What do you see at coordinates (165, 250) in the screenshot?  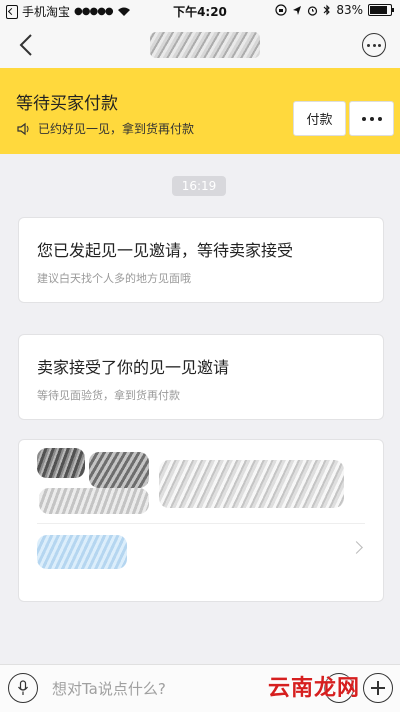 I see `message-title: 您已发起见一见邀请，等待卖家接受` at bounding box center [165, 250].